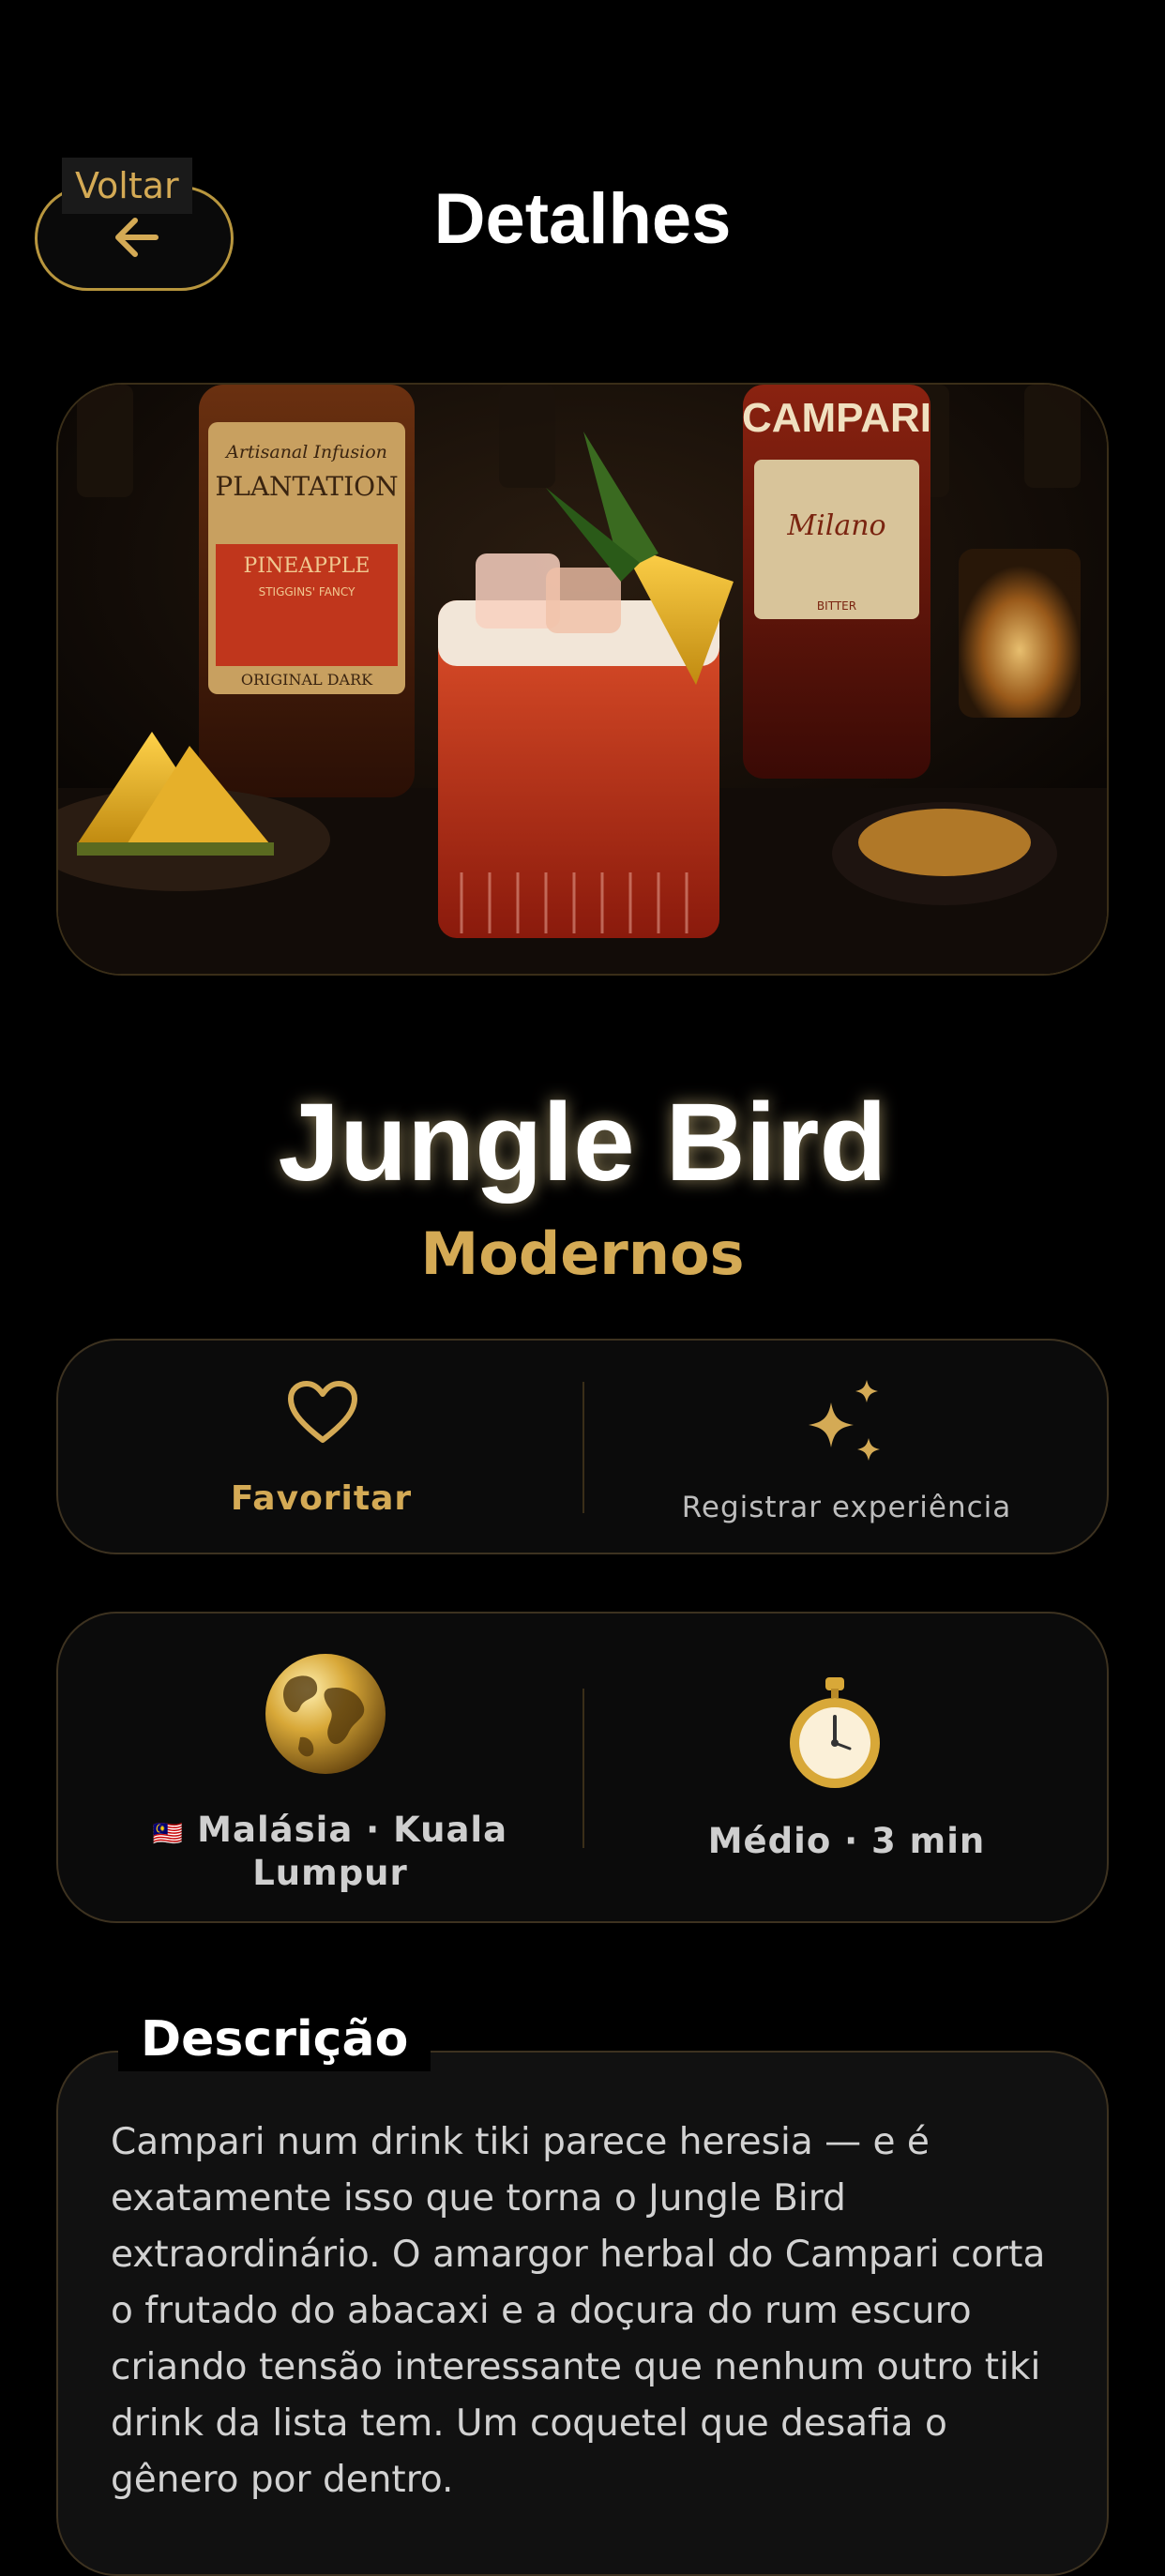 This screenshot has height=2576, width=1165. Describe the element at coordinates (836, 418) in the screenshot. I see `campari-label-brand: CAMPARI` at that location.